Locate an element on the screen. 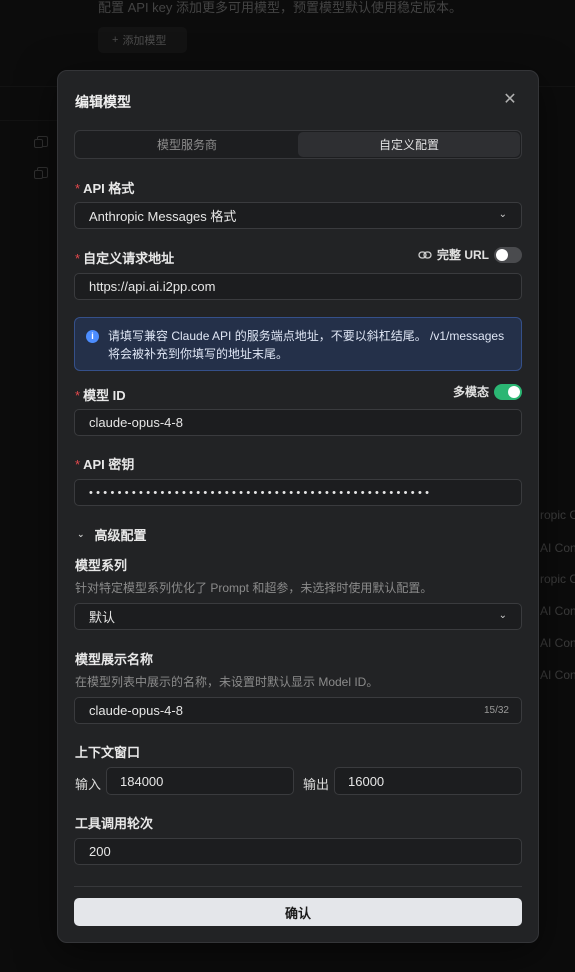 The image size is (575, 972). model-id-input: claude-opus-4-8 is located at coordinates (298, 422).